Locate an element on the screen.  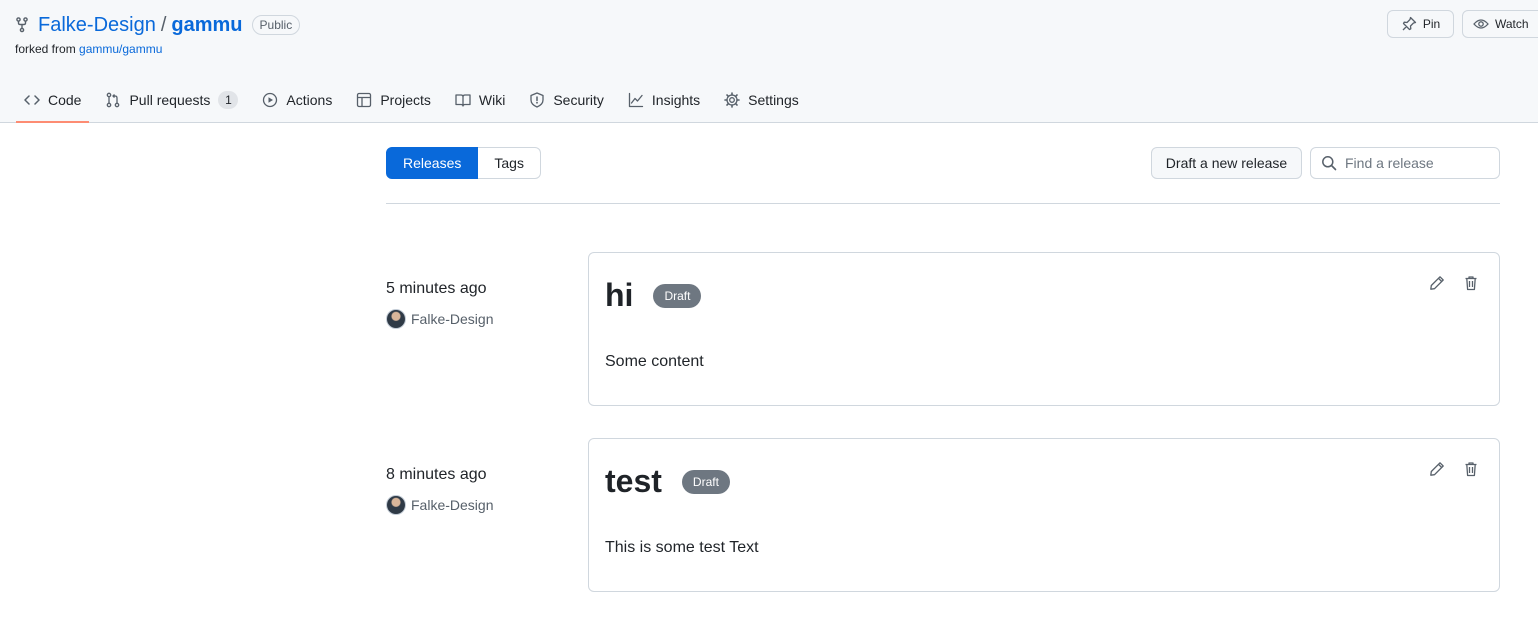
tab-settings-label: Settings is located at coordinates (773, 100).